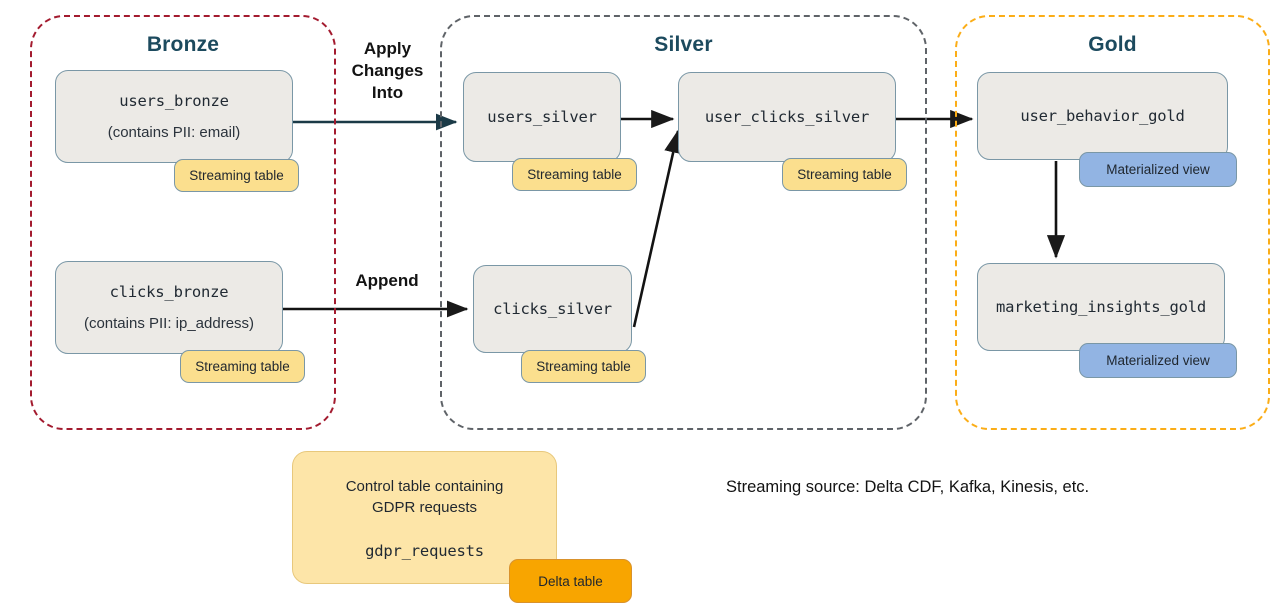  Describe the element at coordinates (387, 48) in the screenshot. I see `edge-label-apply-line1: Apply` at that location.